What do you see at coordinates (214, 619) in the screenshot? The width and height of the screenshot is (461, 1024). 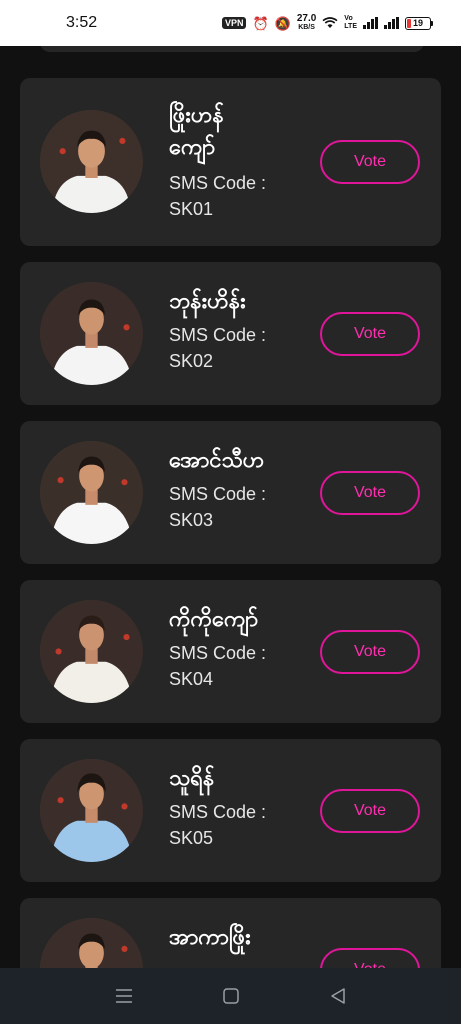 I see `contestant-name: ကိုကိုကျော်` at bounding box center [214, 619].